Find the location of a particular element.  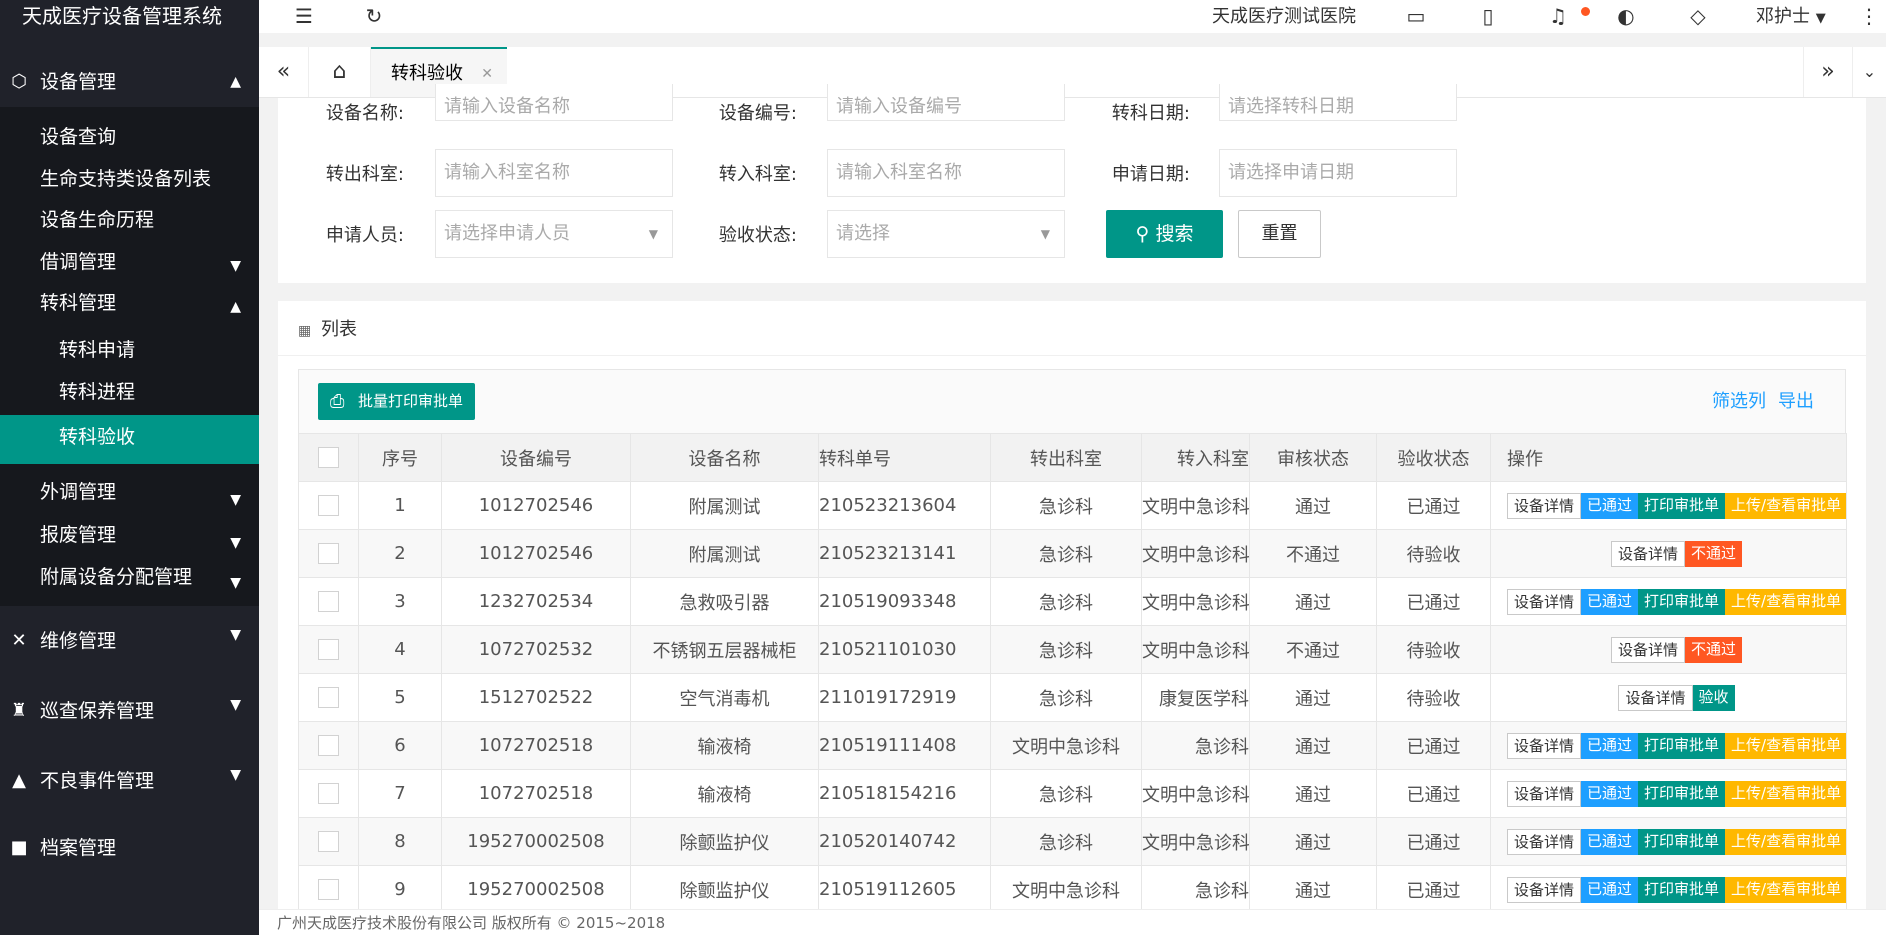

search-button: ⚲ 搜索 is located at coordinates (1164, 234).